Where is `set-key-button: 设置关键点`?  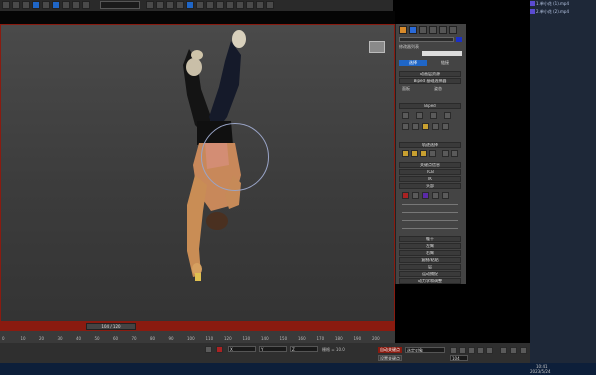
set-key-button: 设置关键点 is located at coordinates (390, 358).